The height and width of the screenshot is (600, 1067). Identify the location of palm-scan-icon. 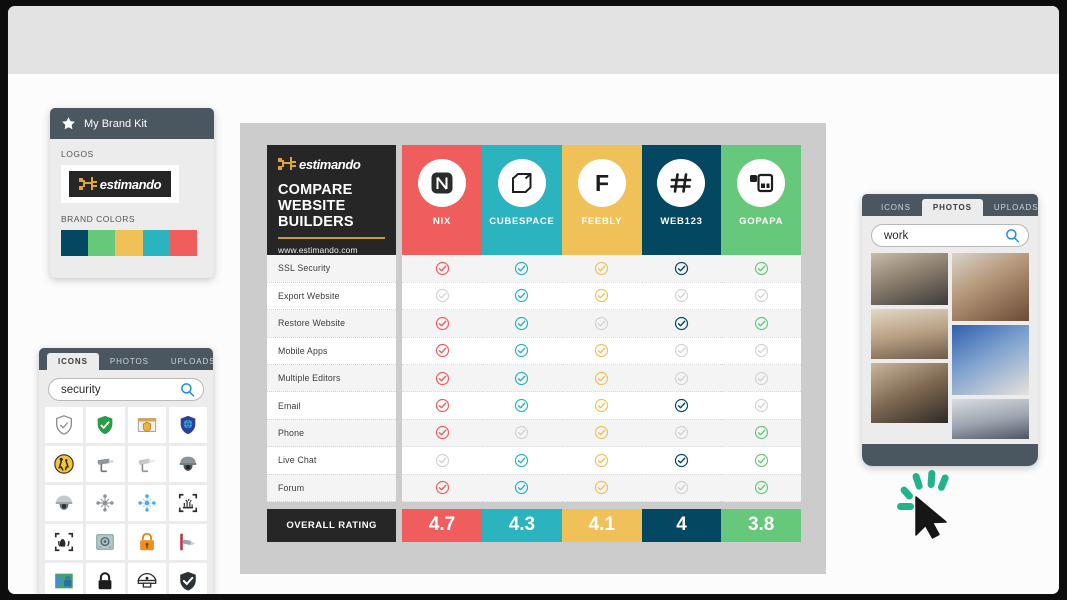
(64, 542).